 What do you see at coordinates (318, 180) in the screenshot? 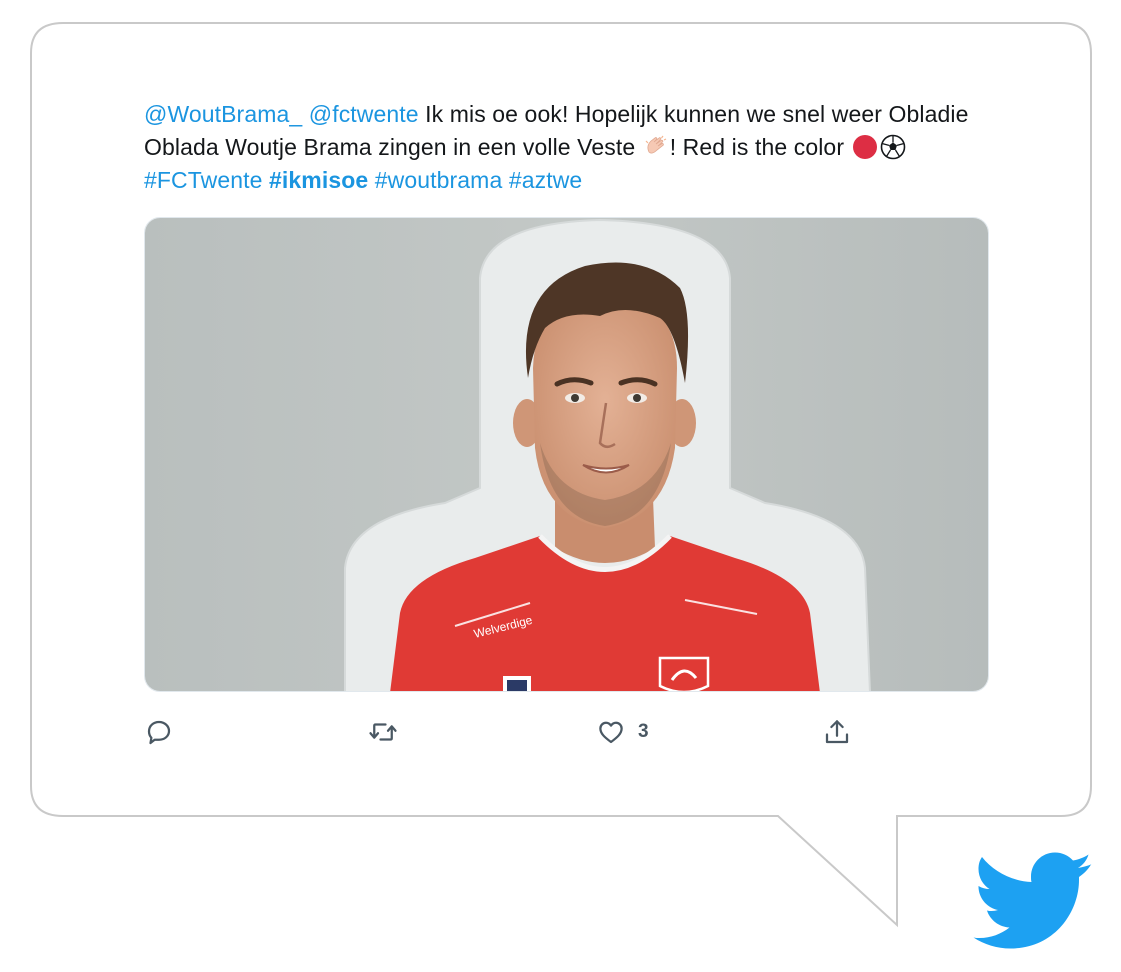
I see `hashtag-ikmisoe: #ikmisoe` at bounding box center [318, 180].